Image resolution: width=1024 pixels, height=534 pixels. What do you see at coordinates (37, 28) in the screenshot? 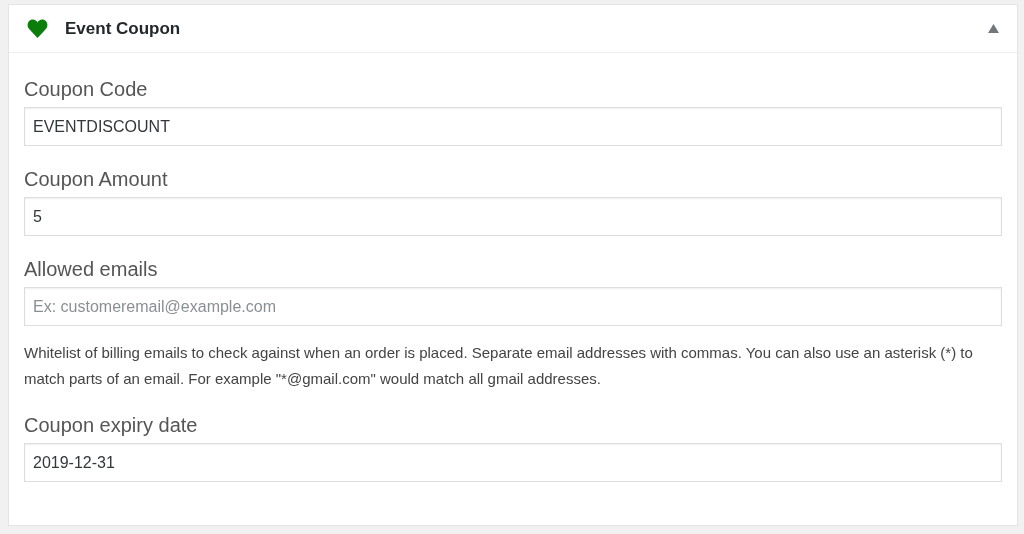
I see `heart-icon` at bounding box center [37, 28].